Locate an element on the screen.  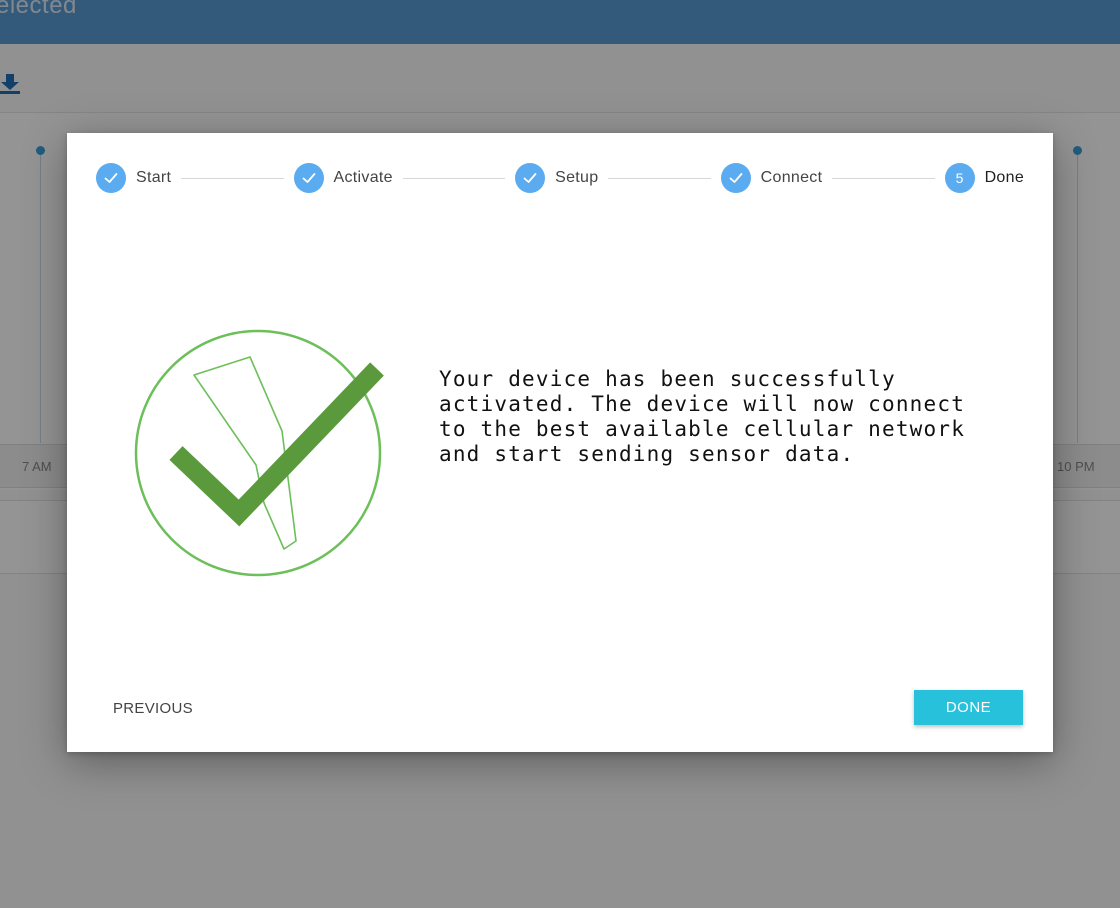
step-number-indicator: 5 is located at coordinates (959, 178).